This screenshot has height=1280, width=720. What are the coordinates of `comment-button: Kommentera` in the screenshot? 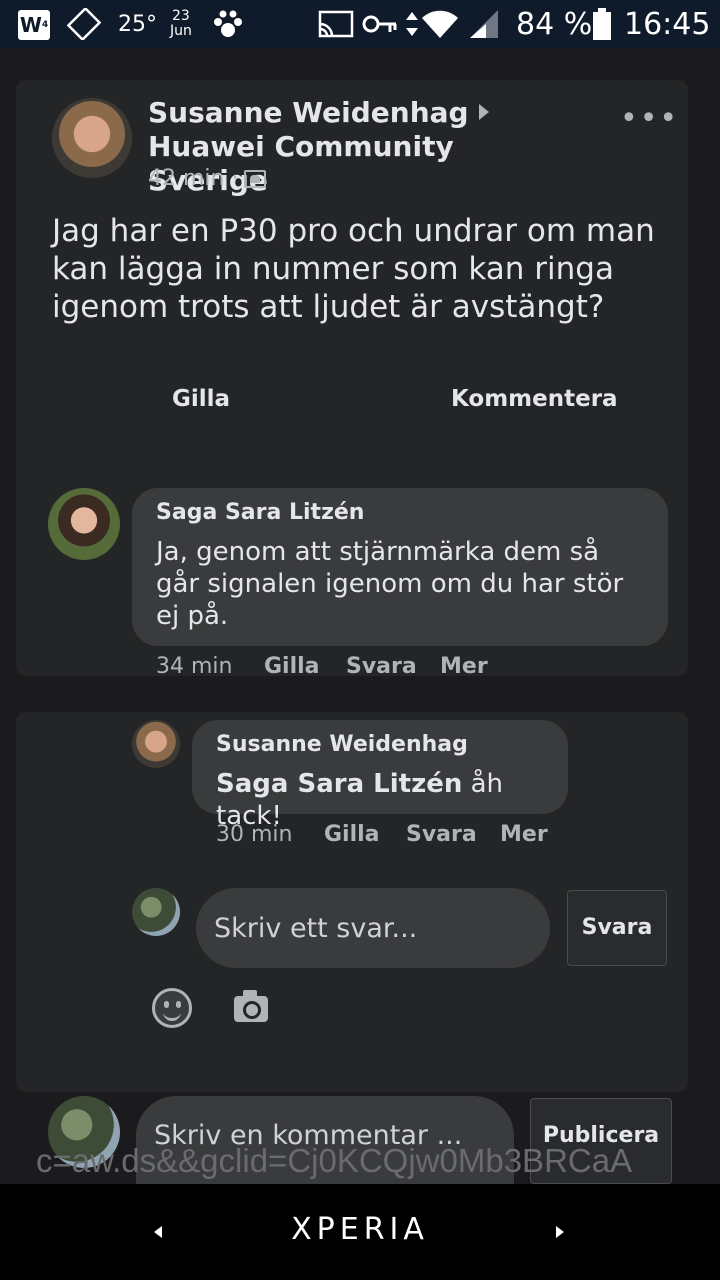 It's located at (534, 399).